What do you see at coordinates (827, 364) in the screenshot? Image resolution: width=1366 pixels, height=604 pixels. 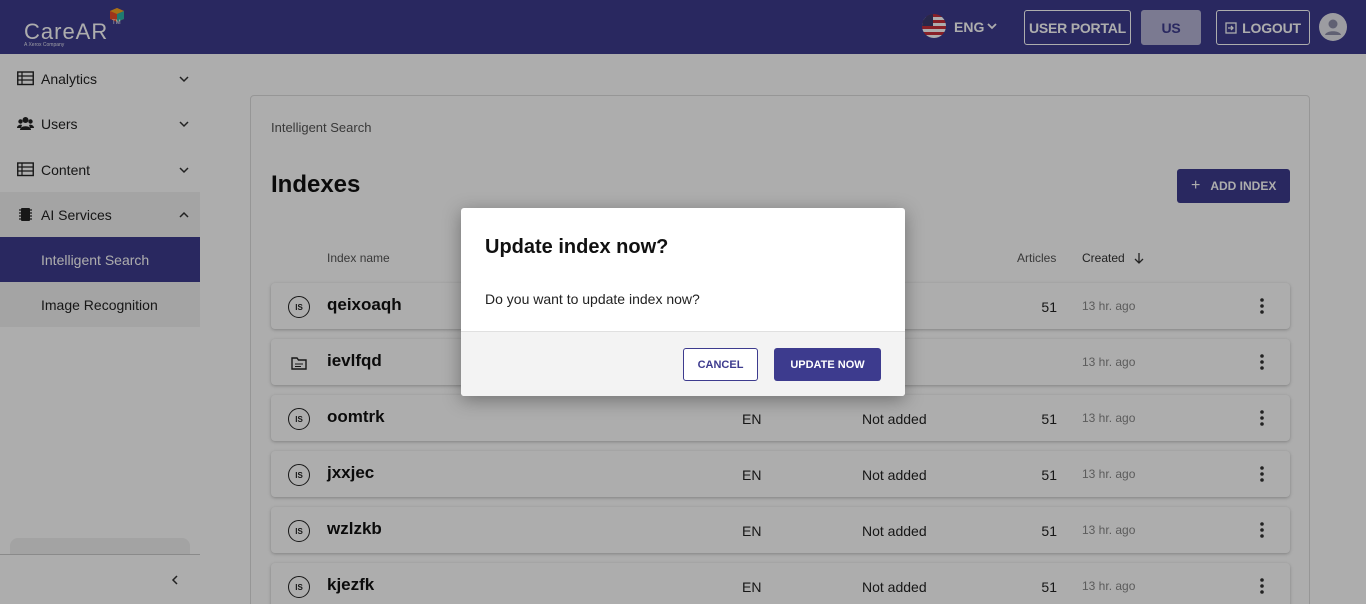 I see `update-now-button: UPDATE NOW` at bounding box center [827, 364].